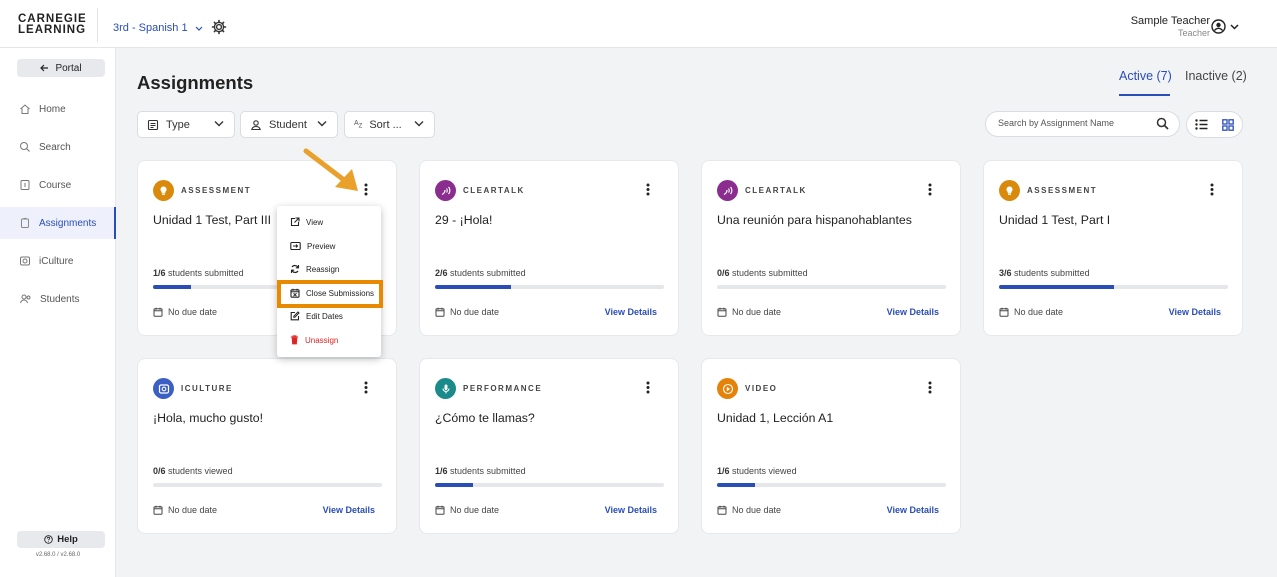 The height and width of the screenshot is (577, 1277). Describe the element at coordinates (295, 222) in the screenshot. I see `open-external-icon` at that location.